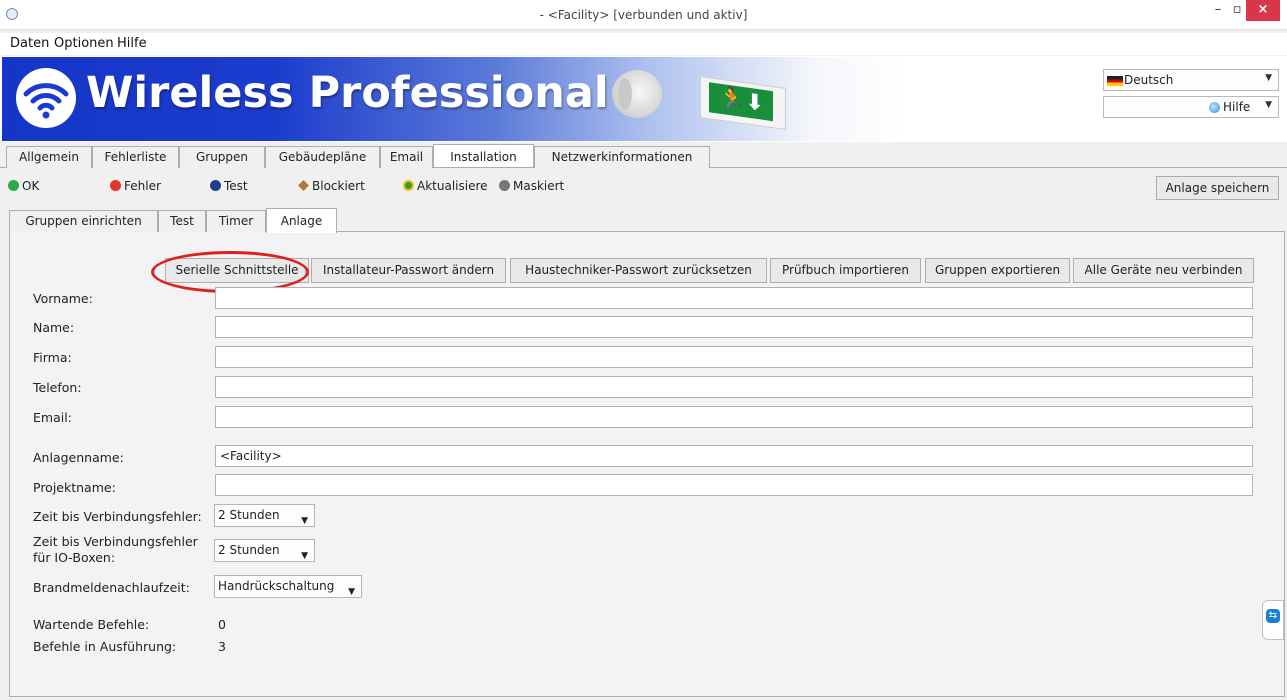  I want to click on label-projektname: Projektname:, so click(74, 487).